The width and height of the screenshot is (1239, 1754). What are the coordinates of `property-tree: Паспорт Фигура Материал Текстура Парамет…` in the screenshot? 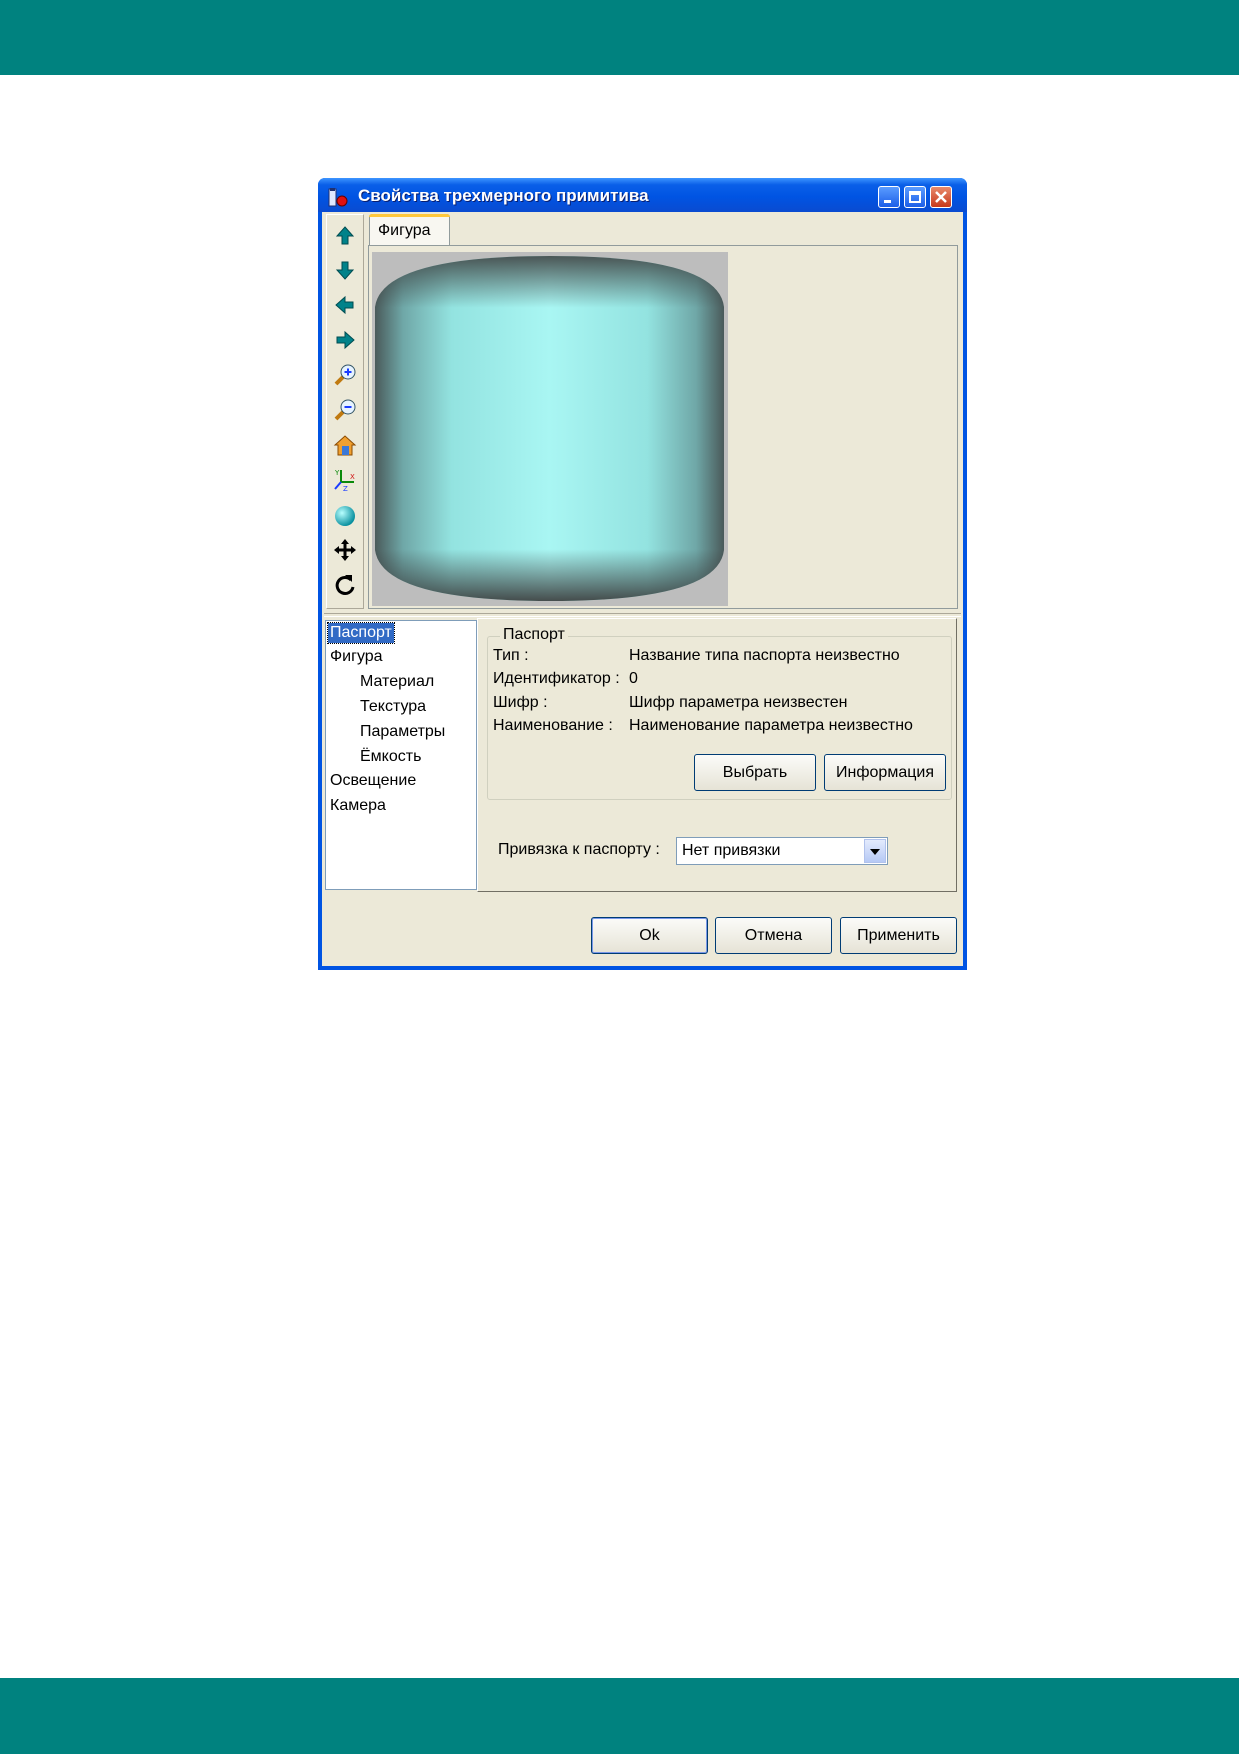 It's located at (401, 755).